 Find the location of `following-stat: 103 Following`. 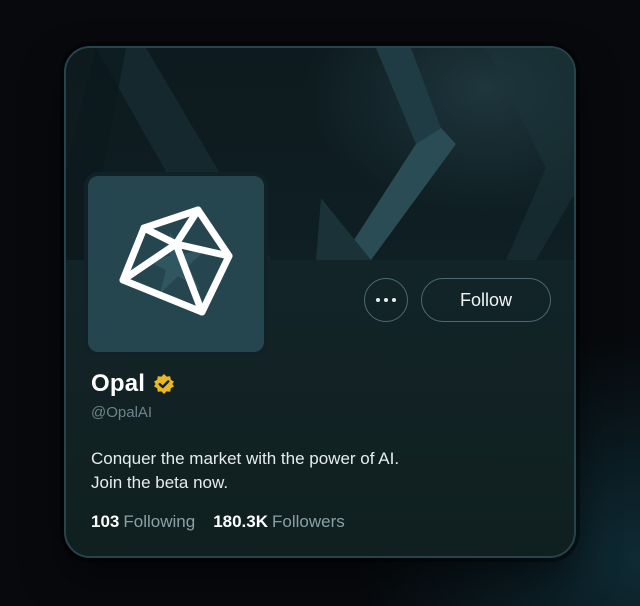

following-stat: 103 Following is located at coordinates (143, 522).